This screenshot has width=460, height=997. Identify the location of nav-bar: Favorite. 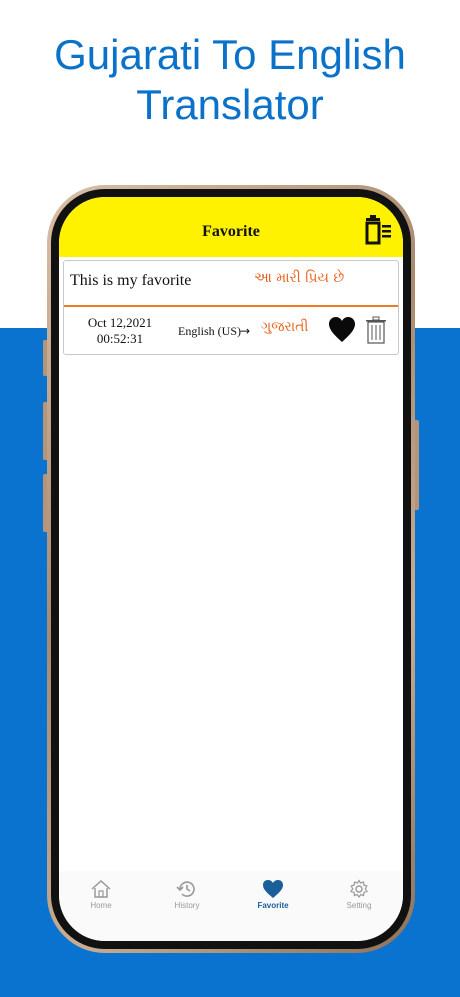
(231, 227).